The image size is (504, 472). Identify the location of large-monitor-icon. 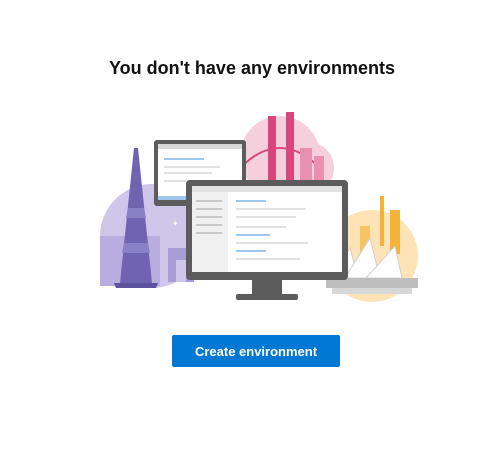
(267, 240).